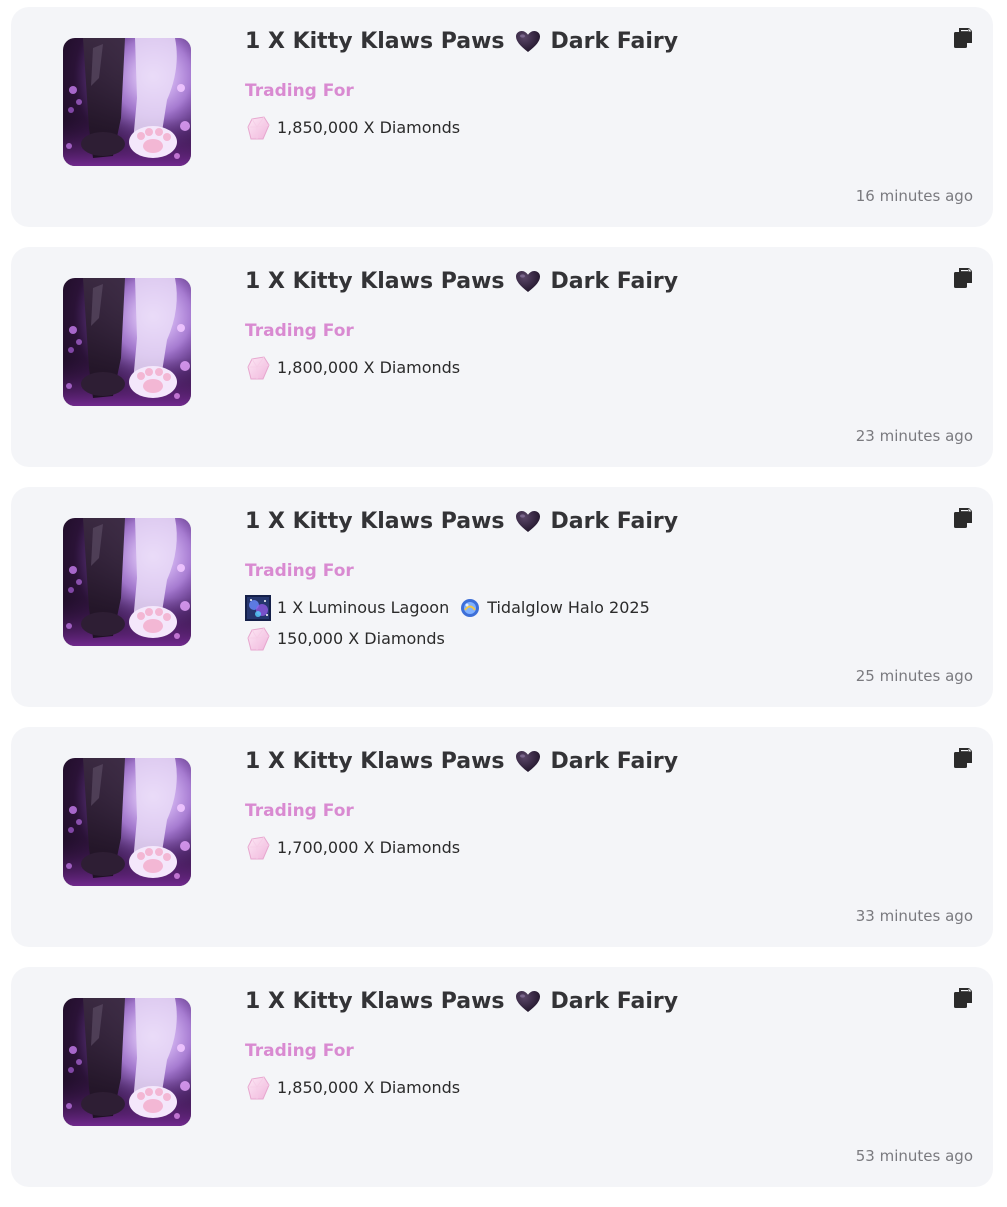 The height and width of the screenshot is (1207, 1007). What do you see at coordinates (914, 436) in the screenshot?
I see `timestamp: 23 minutes ago` at bounding box center [914, 436].